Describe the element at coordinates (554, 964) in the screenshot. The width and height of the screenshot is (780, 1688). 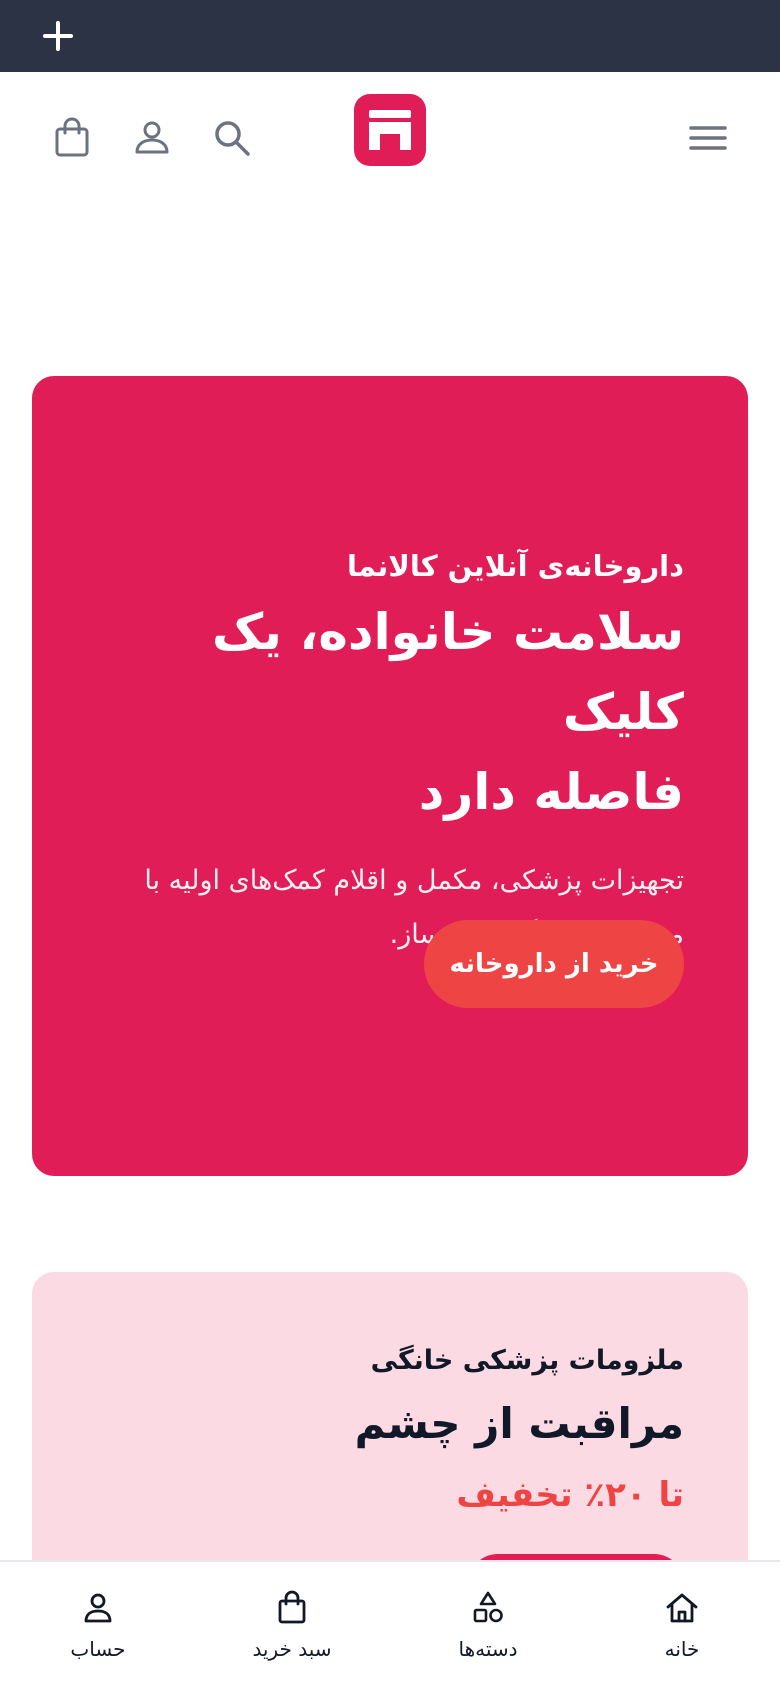
I see `shop-pharmacy-button: خرید از داروخانه` at that location.